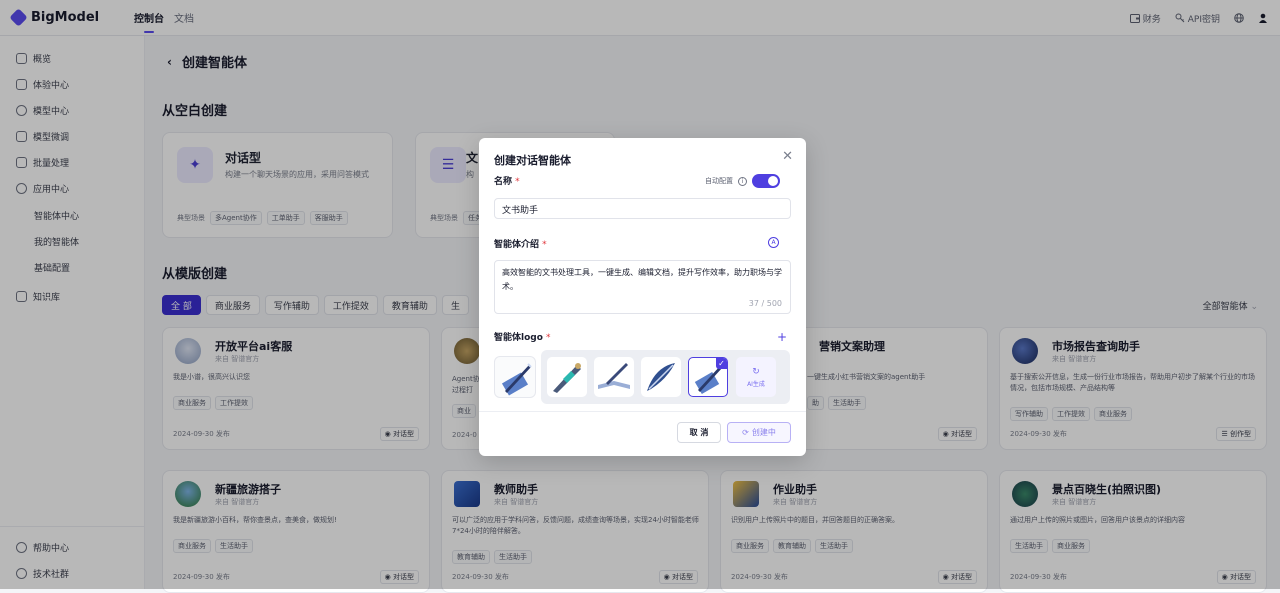 The width and height of the screenshot is (1280, 593). What do you see at coordinates (699, 432) in the screenshot?
I see `cancel-button: 取 消` at bounding box center [699, 432].